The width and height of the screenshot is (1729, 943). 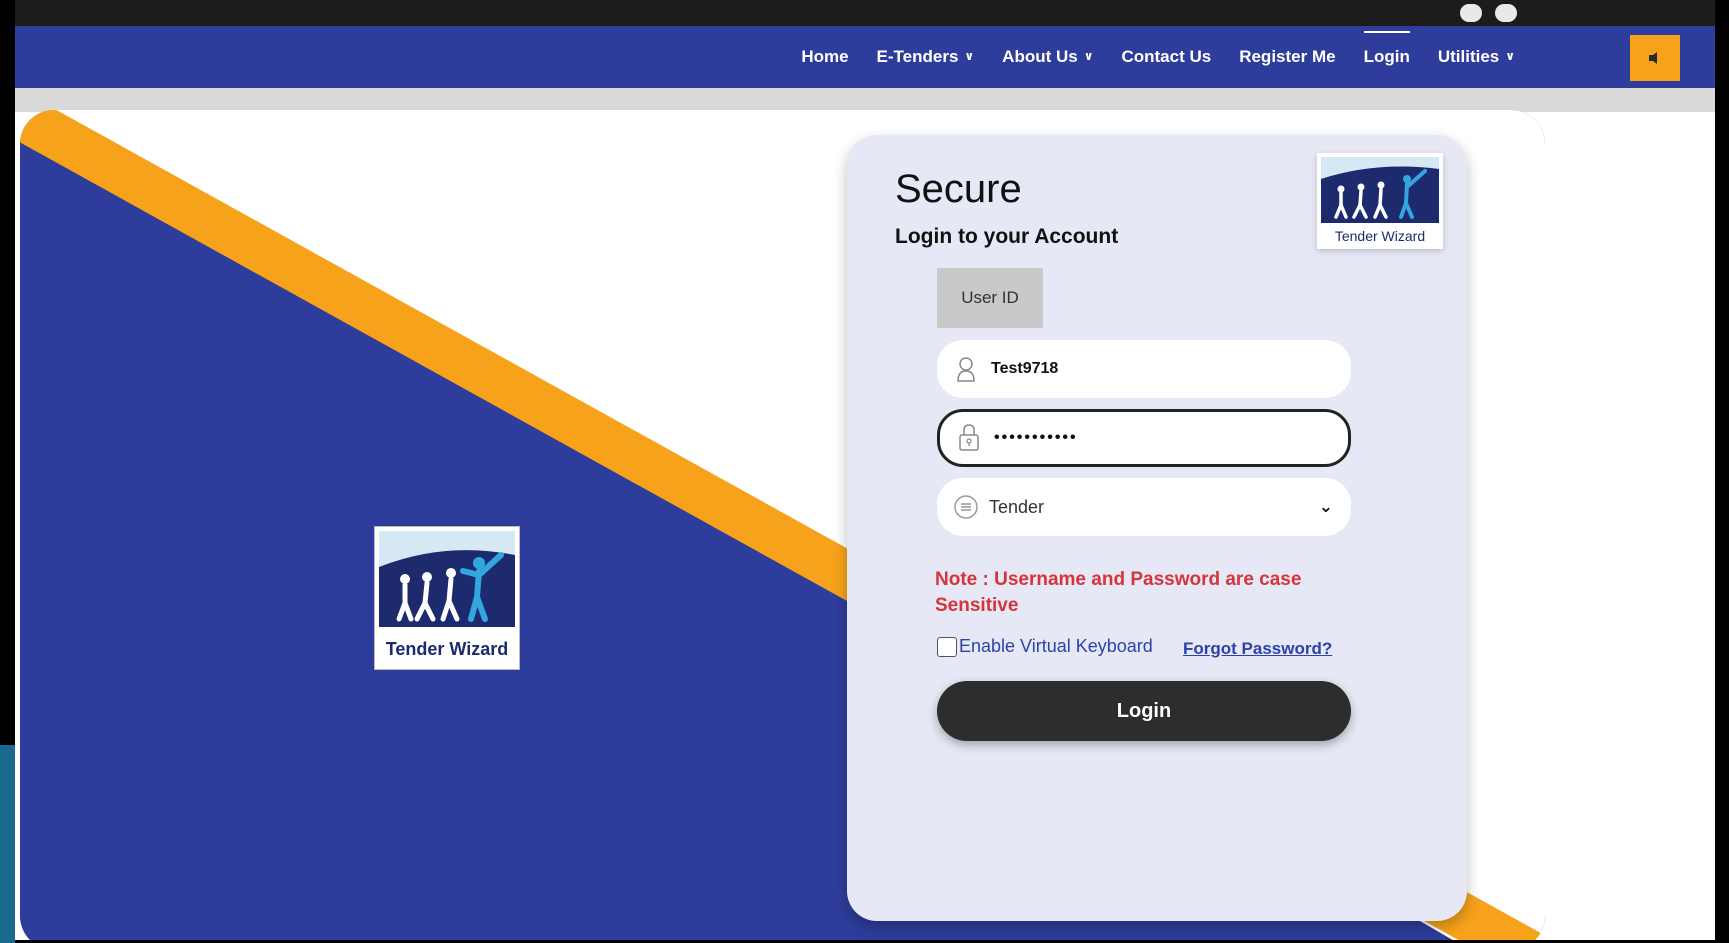 I want to click on speaker-button, so click(x=1655, y=58).